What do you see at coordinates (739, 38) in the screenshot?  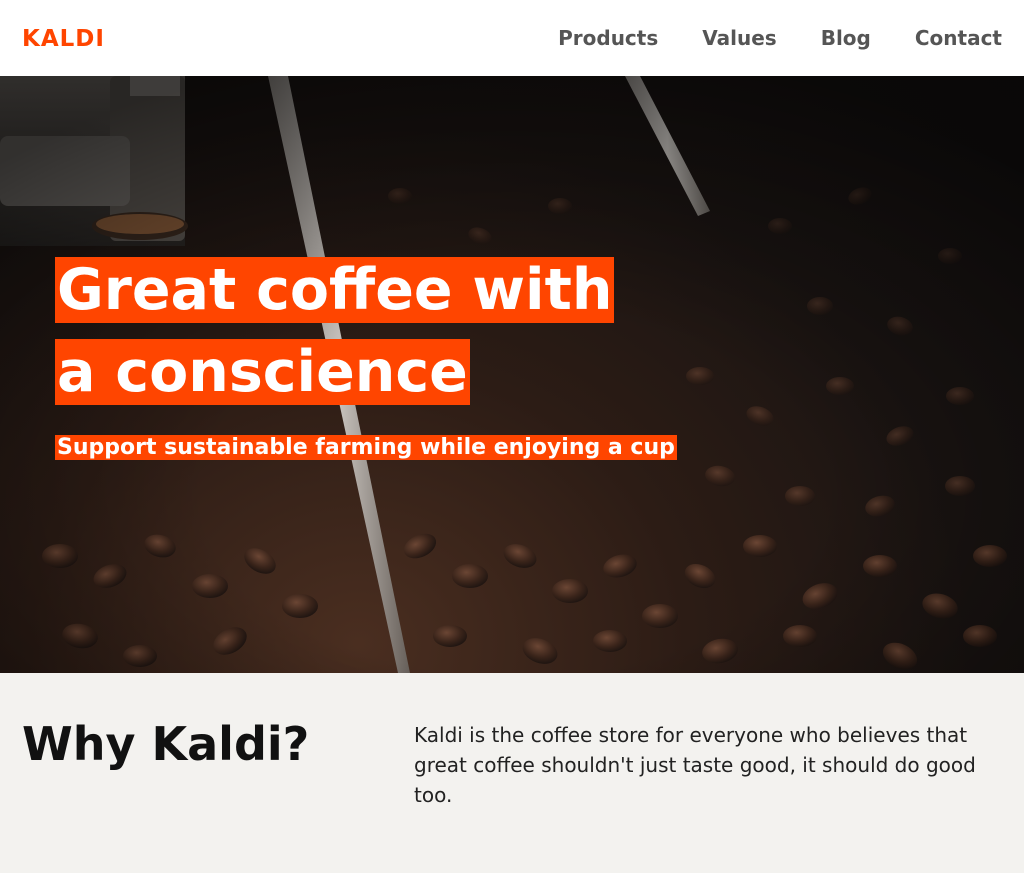 I see `nav-link-values: Values` at bounding box center [739, 38].